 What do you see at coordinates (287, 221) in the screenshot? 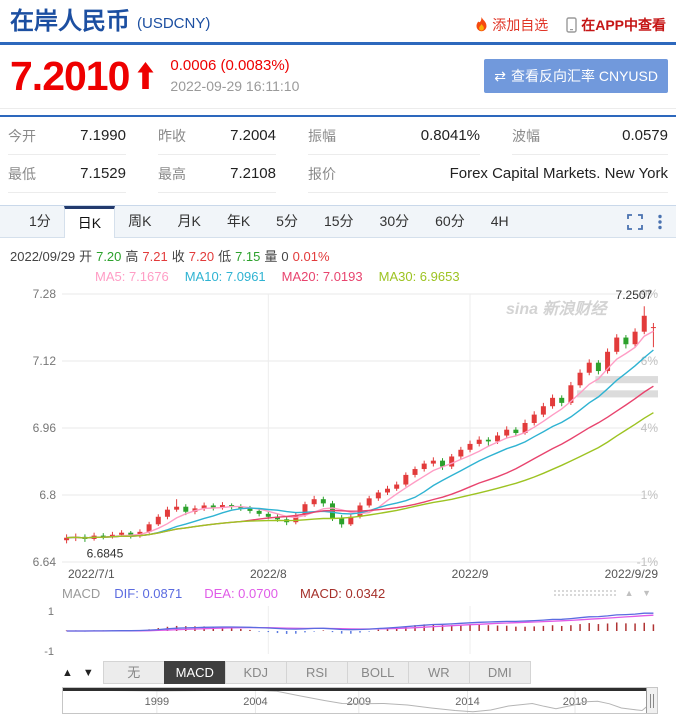
I see `tab-5: 5分` at bounding box center [287, 221].